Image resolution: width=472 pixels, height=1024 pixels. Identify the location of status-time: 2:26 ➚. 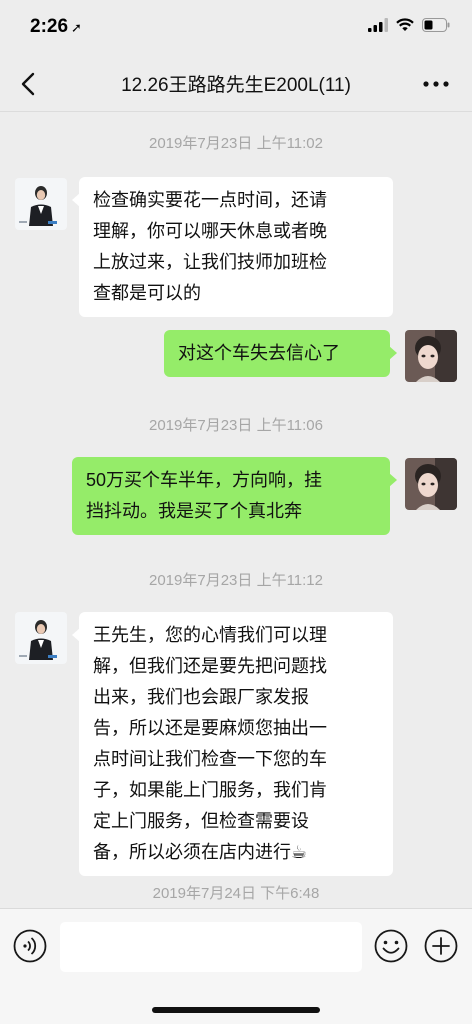
(56, 27).